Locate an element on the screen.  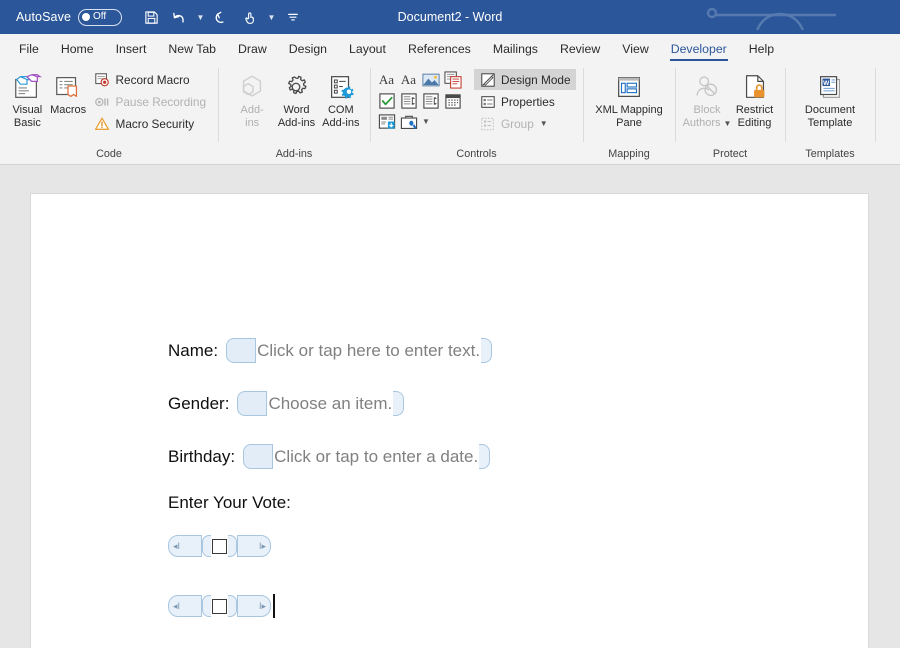
checkbox-close-tag-1: I▸ is located at coordinates (254, 546).